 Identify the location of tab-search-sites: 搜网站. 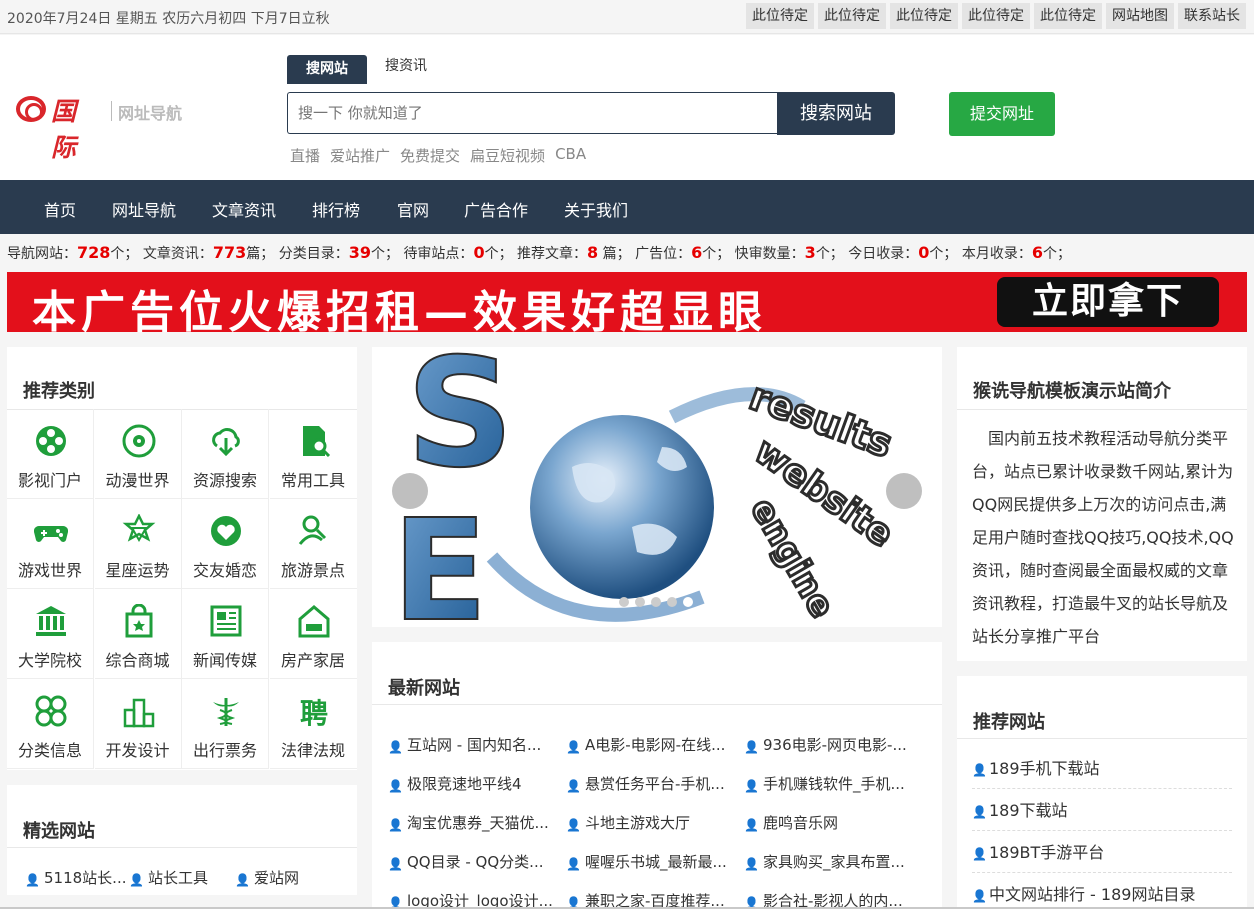
(327, 69).